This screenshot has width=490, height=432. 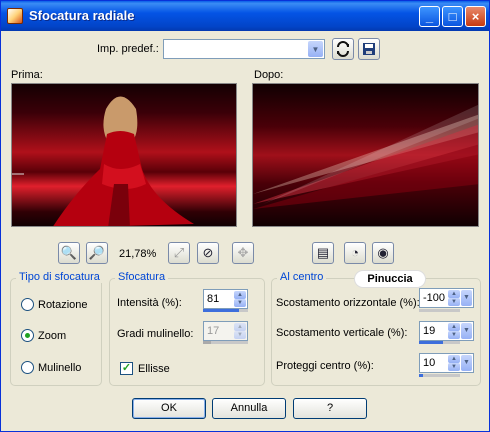 I want to click on zoom-out-icon: 🔍, so click(x=69, y=252).